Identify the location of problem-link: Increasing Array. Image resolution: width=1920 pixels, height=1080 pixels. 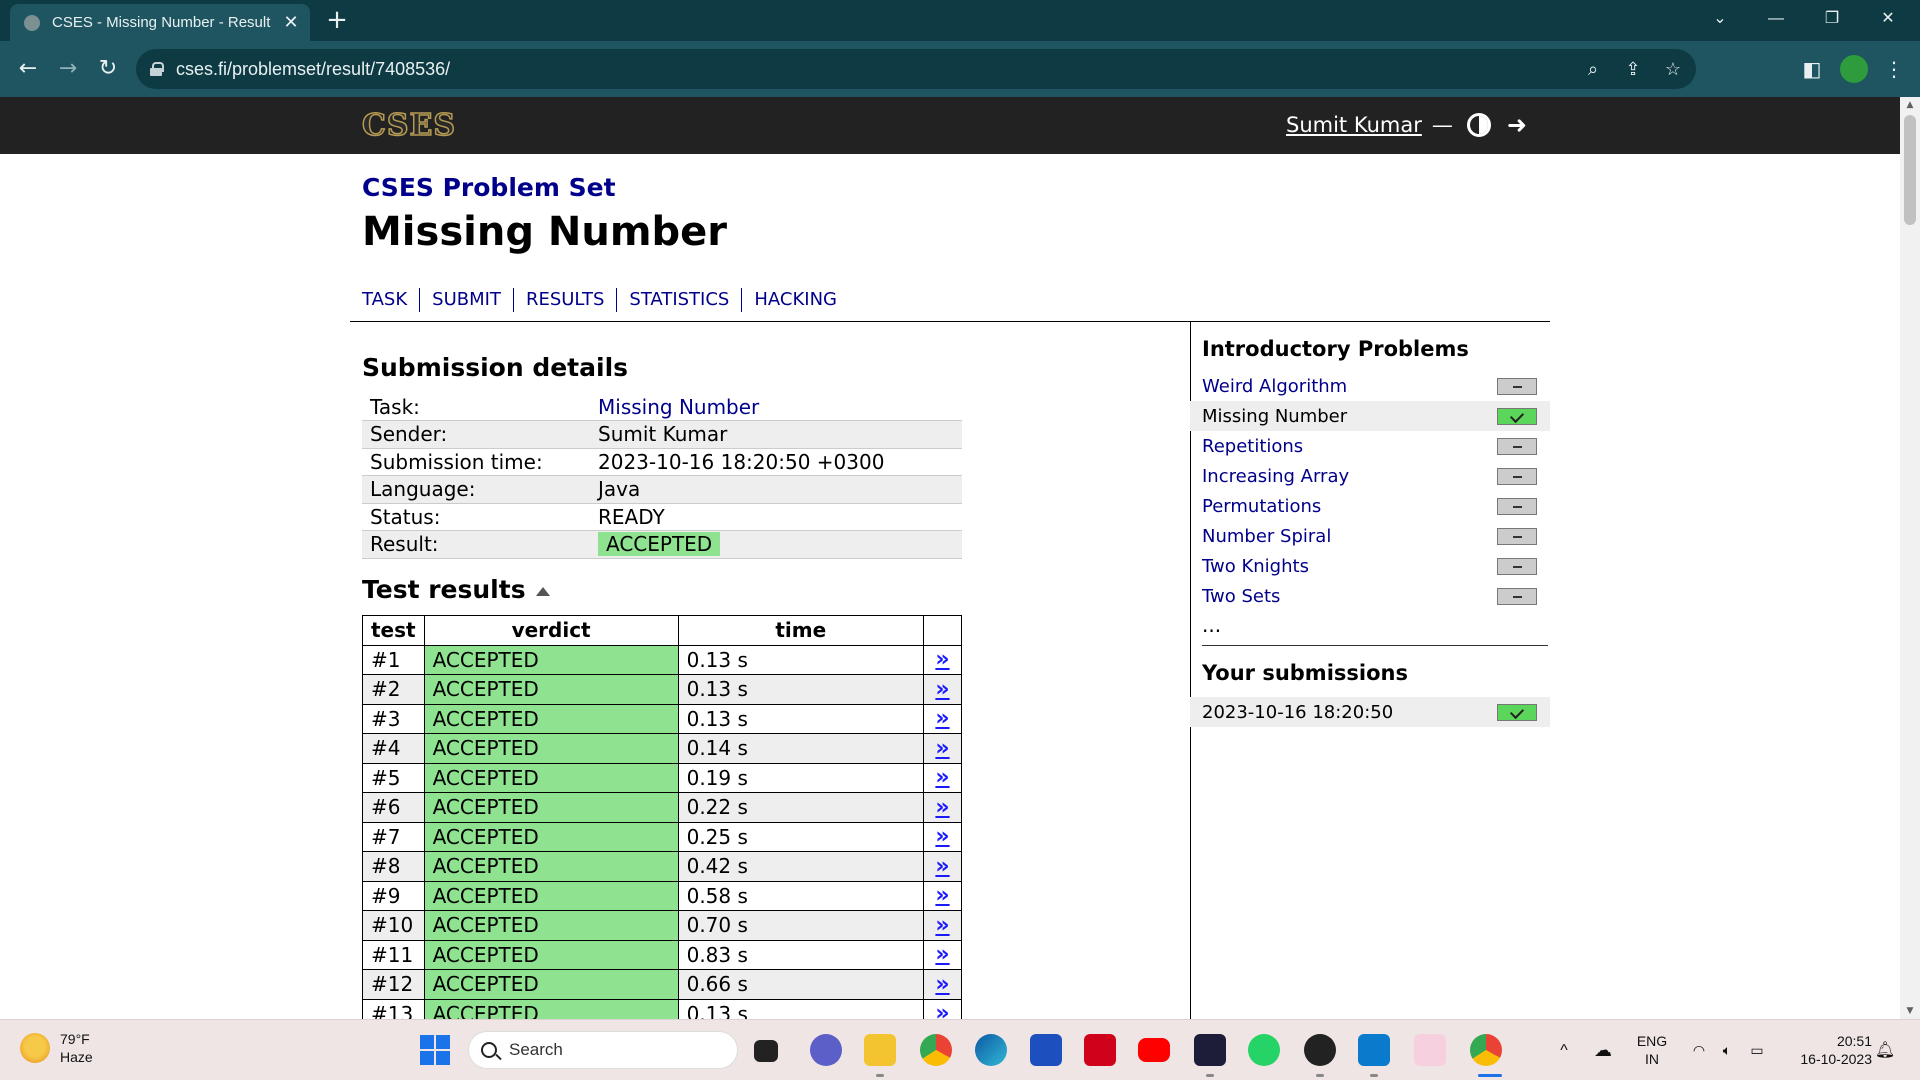
(1275, 476).